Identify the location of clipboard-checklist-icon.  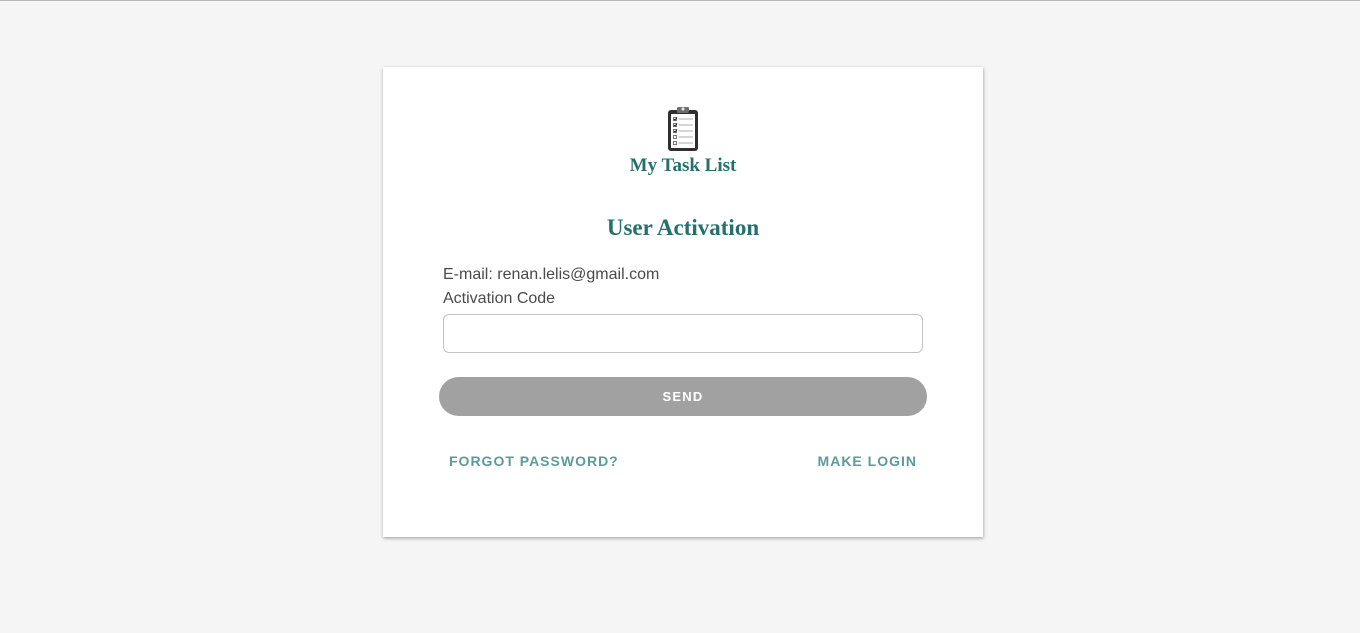
(683, 129).